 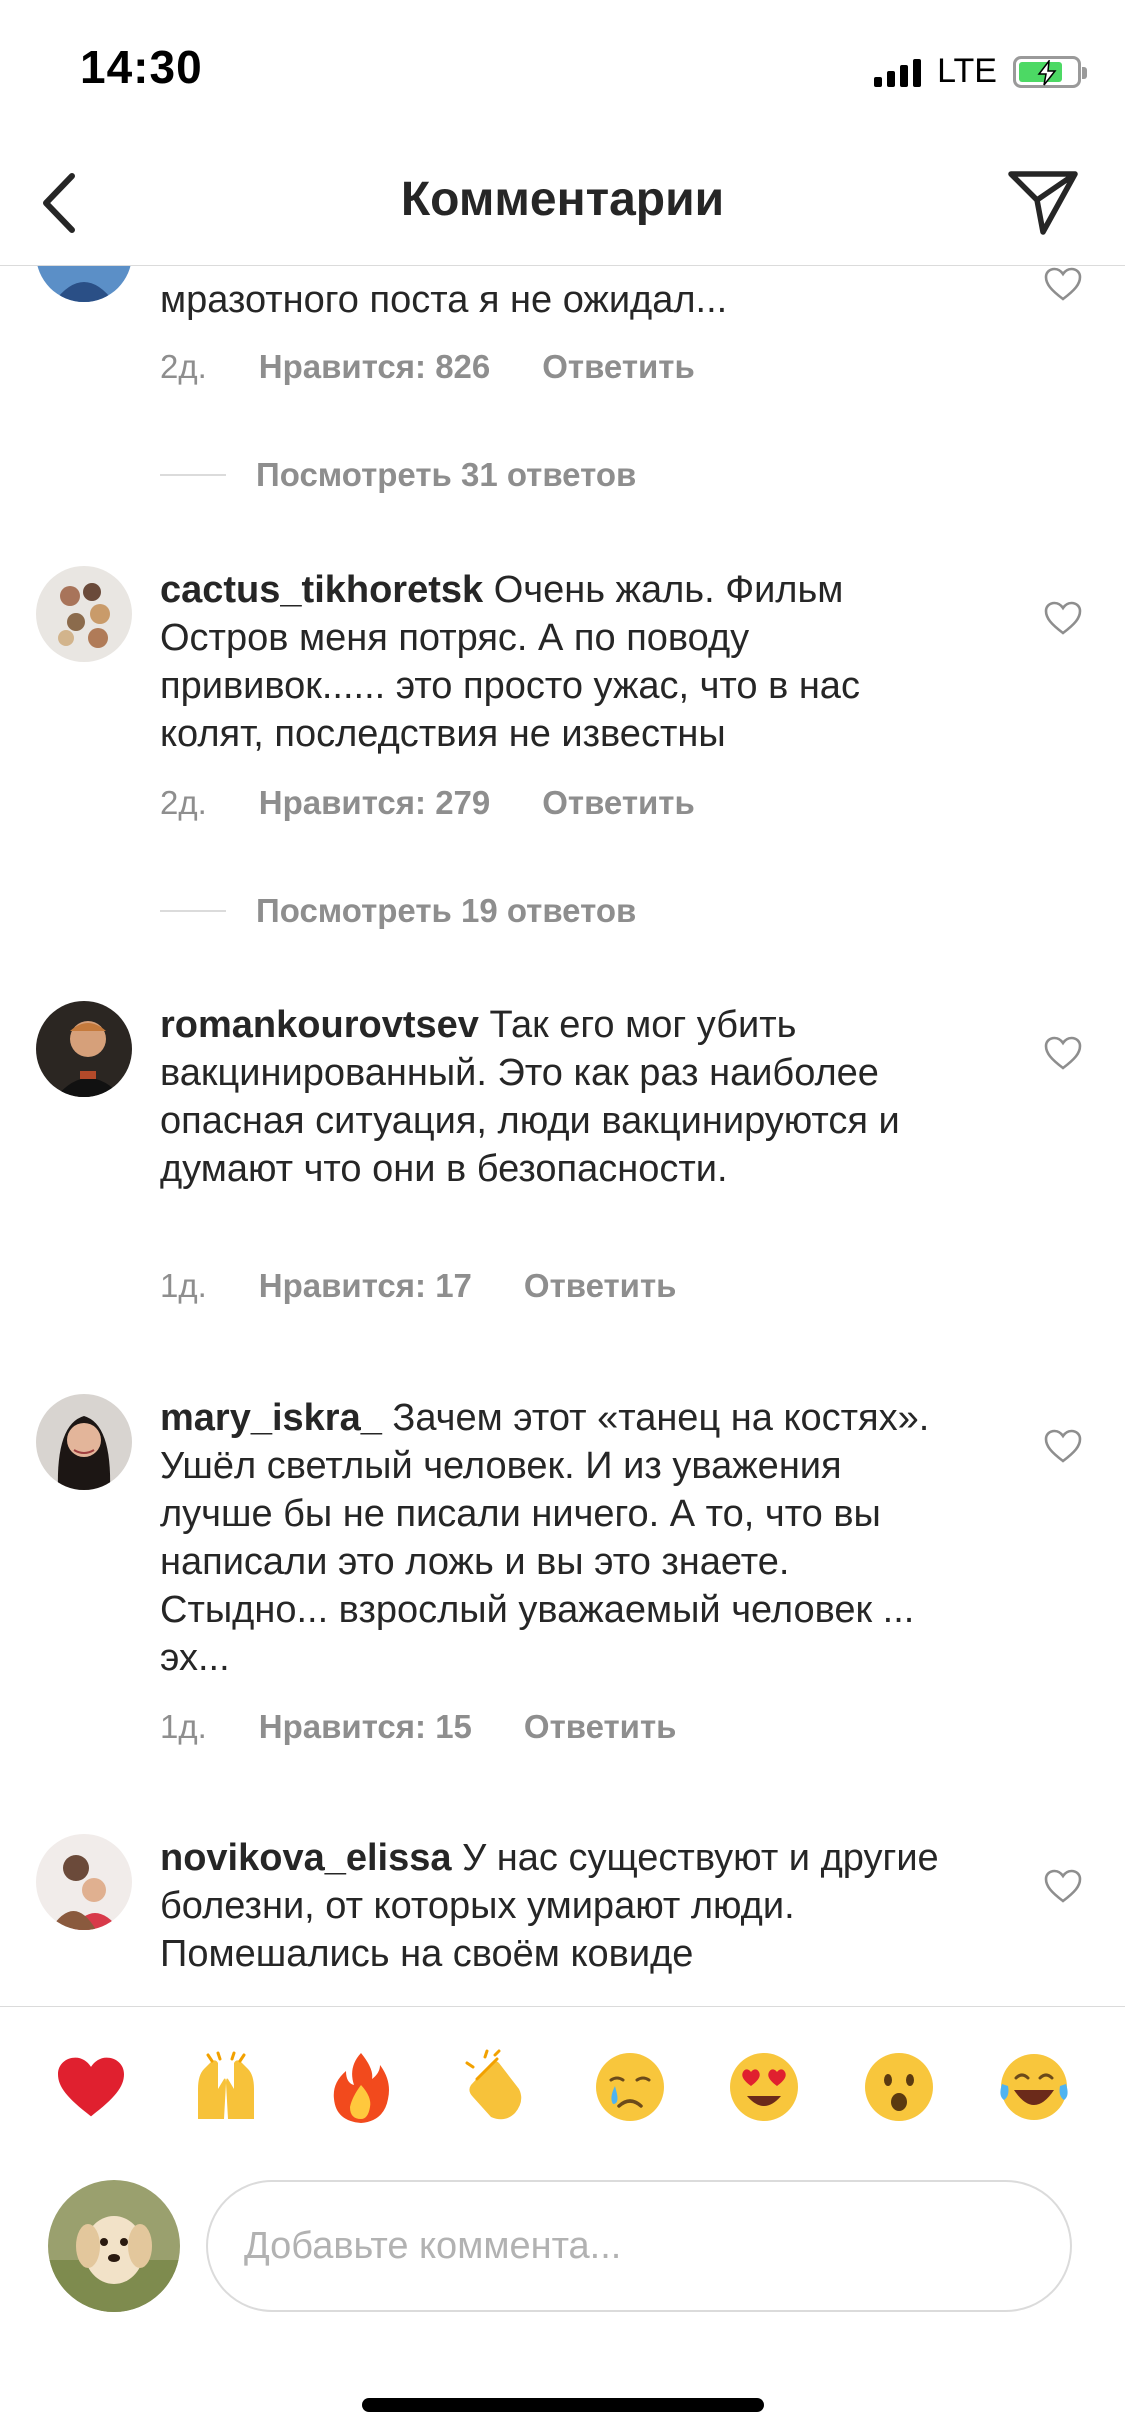 What do you see at coordinates (306, 1858) in the screenshot?
I see `comment-username: novikova_elissa` at bounding box center [306, 1858].